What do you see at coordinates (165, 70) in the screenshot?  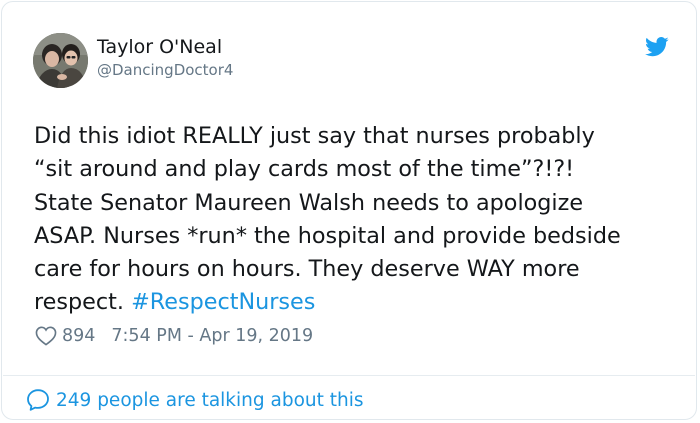 I see `author-handle: @DancingDoctor4` at bounding box center [165, 70].